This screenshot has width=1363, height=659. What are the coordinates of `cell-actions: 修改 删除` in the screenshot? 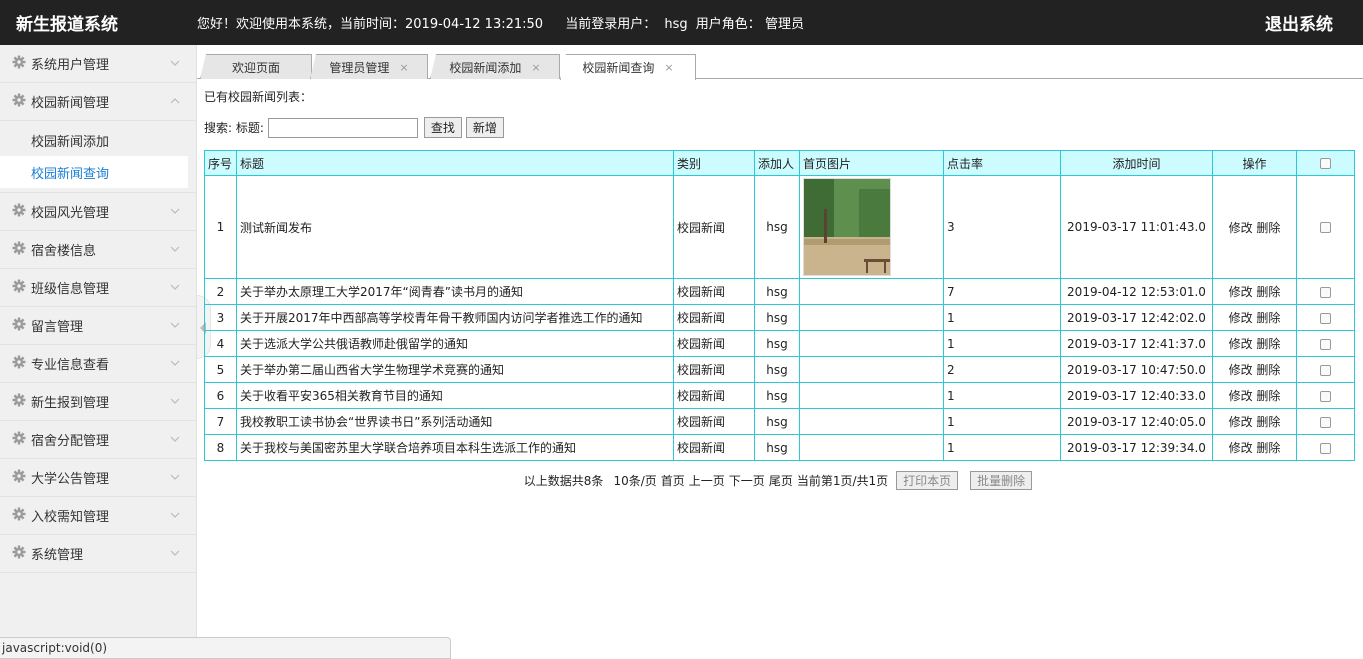 It's located at (1254, 395).